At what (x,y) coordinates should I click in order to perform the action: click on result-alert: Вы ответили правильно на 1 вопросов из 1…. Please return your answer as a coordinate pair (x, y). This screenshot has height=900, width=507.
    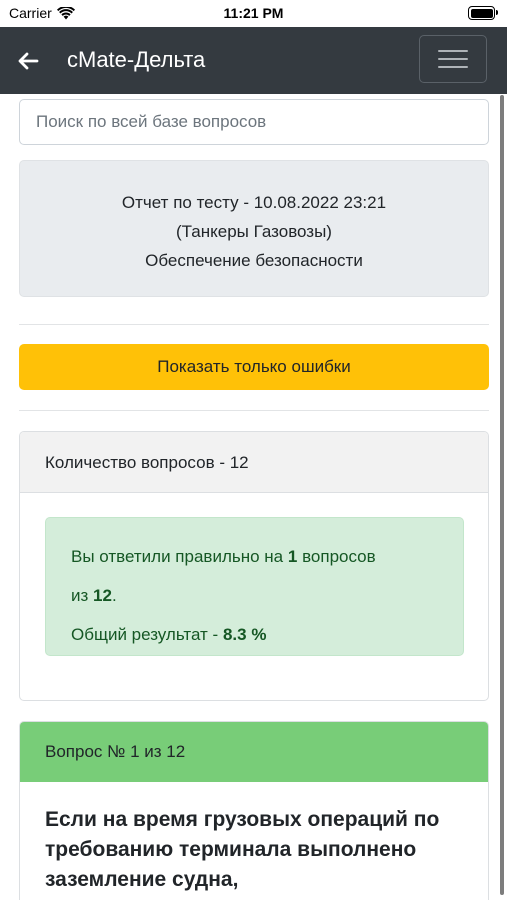
    Looking at the image, I should click on (254, 586).